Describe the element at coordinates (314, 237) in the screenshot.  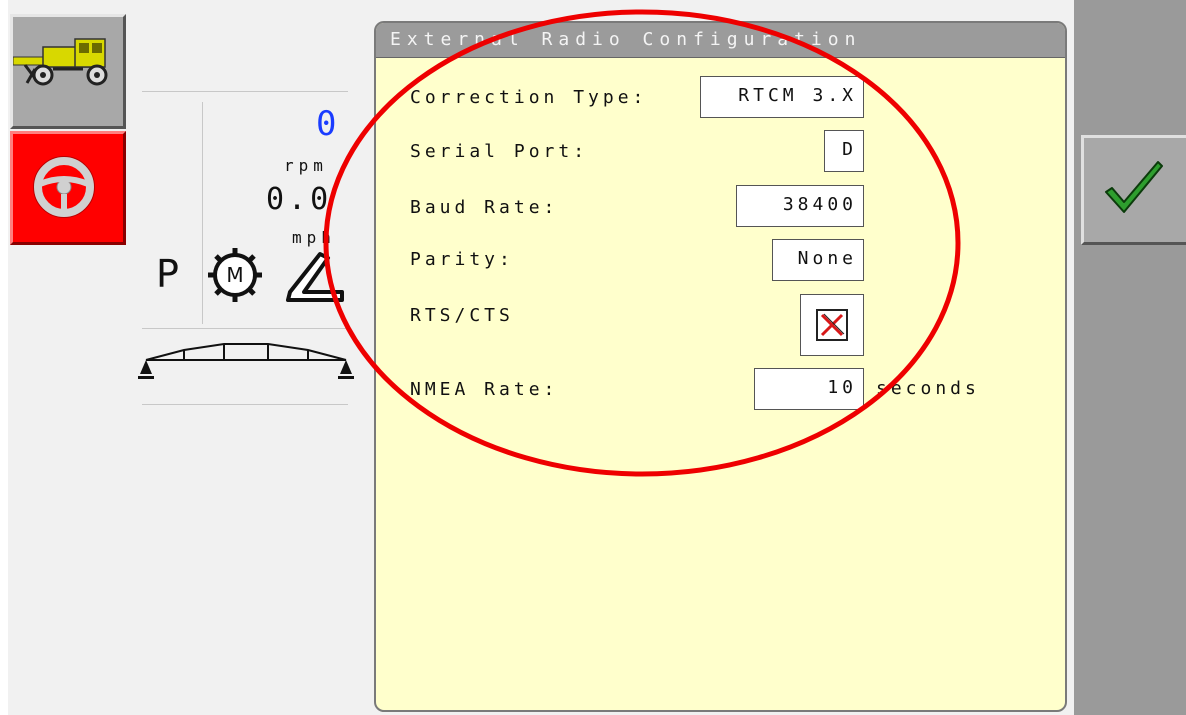
I see `speed-unit: mph` at that location.